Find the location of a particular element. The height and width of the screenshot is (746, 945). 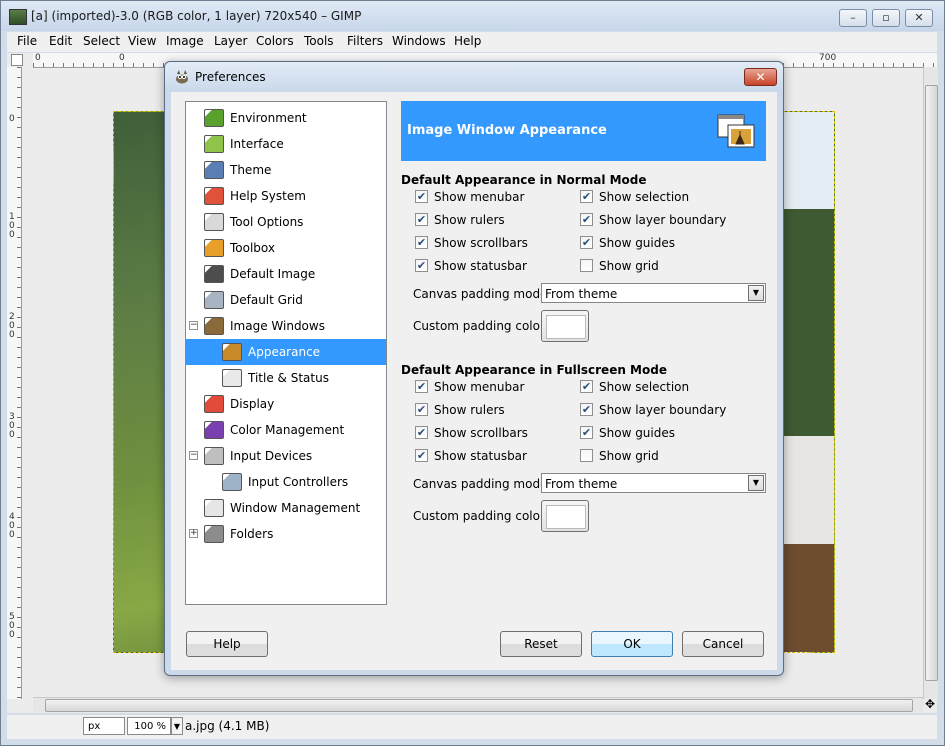

fullscreen-show-statusbar-checkbox: ✔ Show statusbar is located at coordinates (500, 456).